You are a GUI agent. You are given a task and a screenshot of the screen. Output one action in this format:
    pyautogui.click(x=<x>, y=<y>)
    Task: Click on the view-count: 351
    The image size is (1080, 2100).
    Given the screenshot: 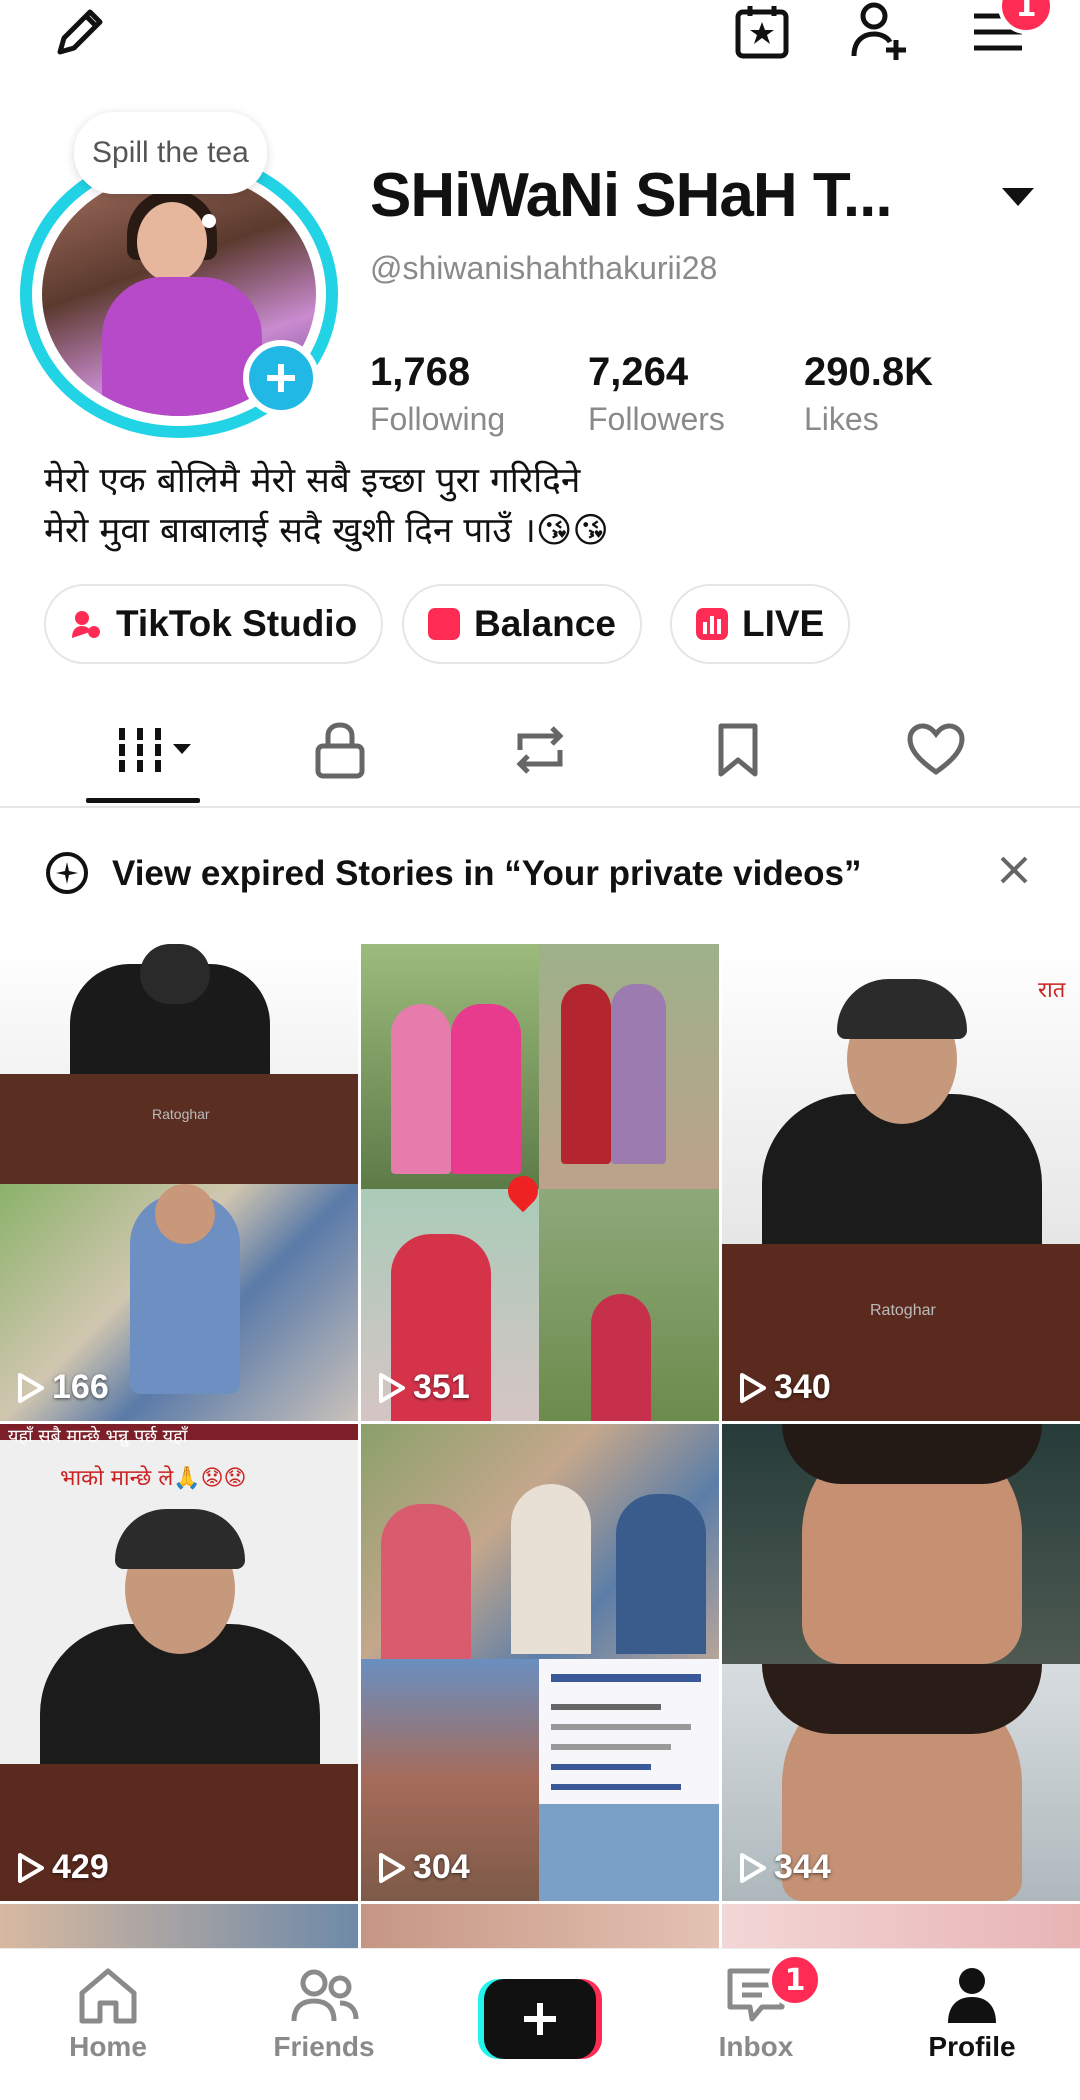 What is the action you would take?
    pyautogui.click(x=423, y=1387)
    